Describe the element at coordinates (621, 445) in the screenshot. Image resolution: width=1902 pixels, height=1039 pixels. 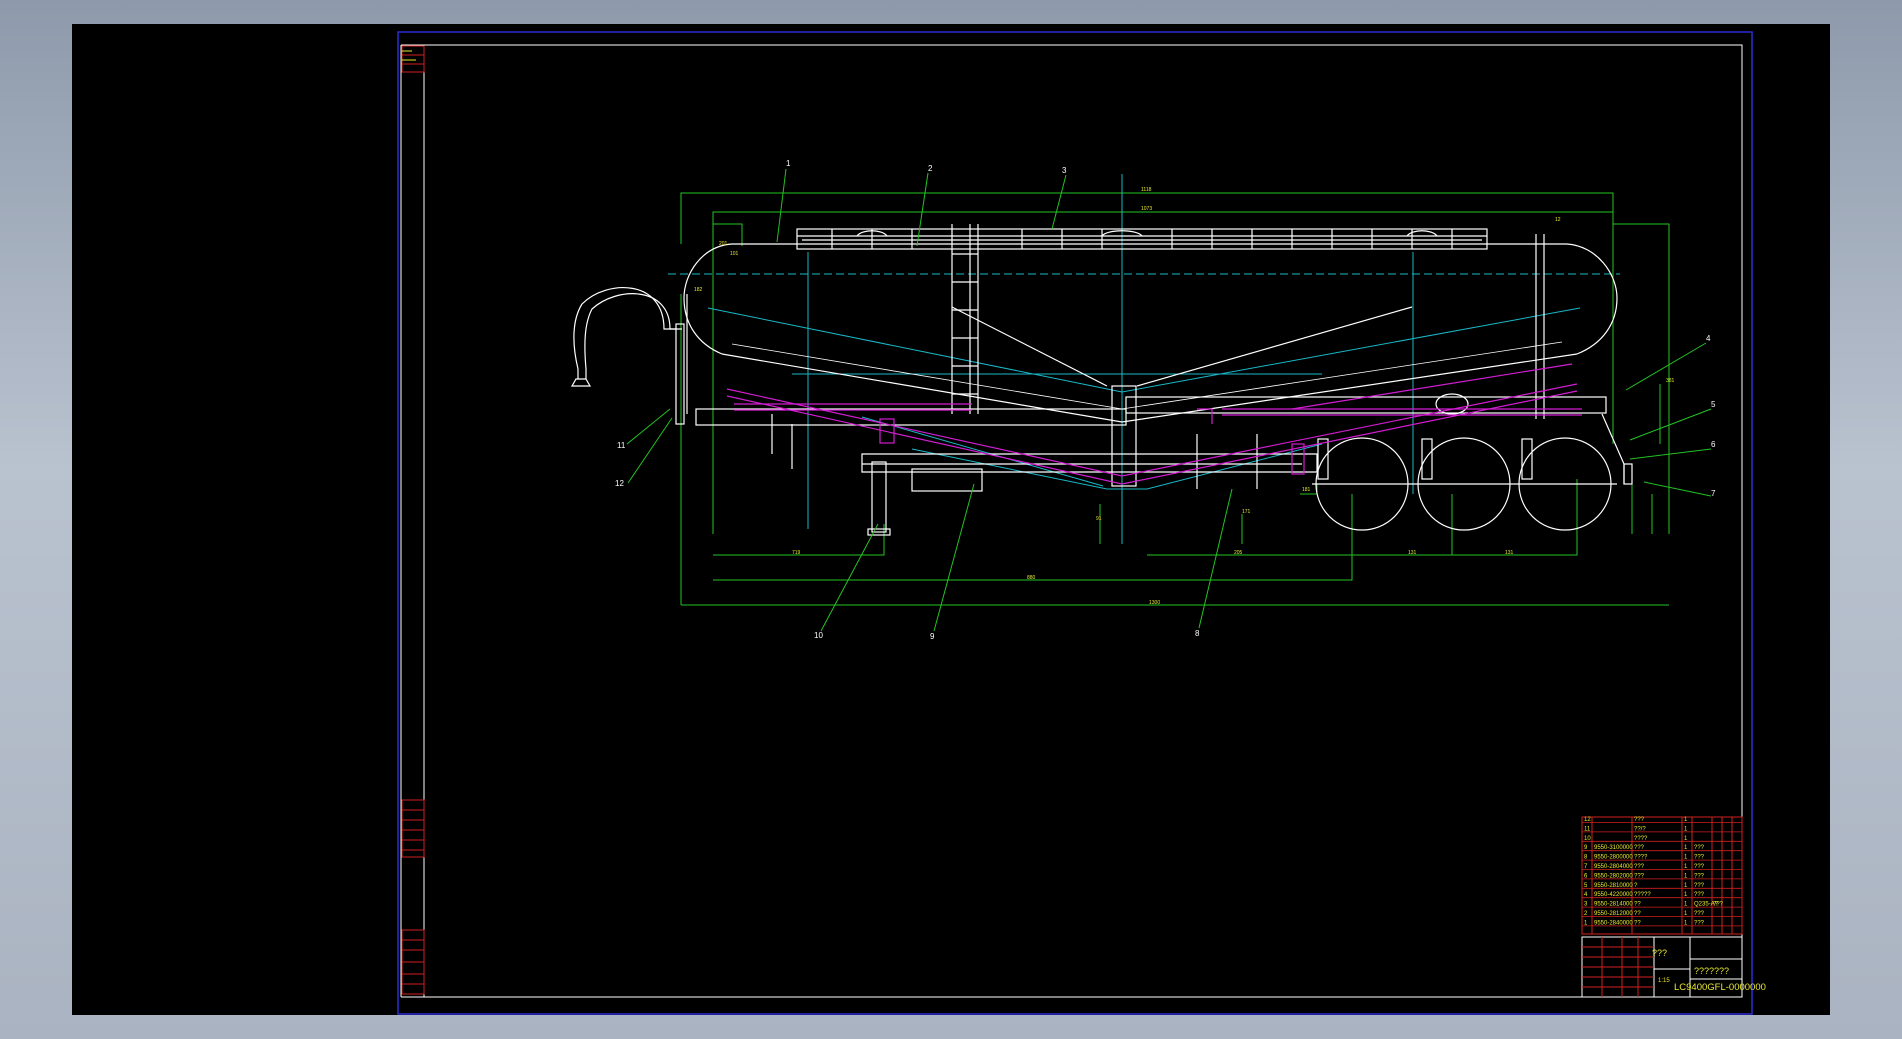
I see `callout-11: 11` at that location.